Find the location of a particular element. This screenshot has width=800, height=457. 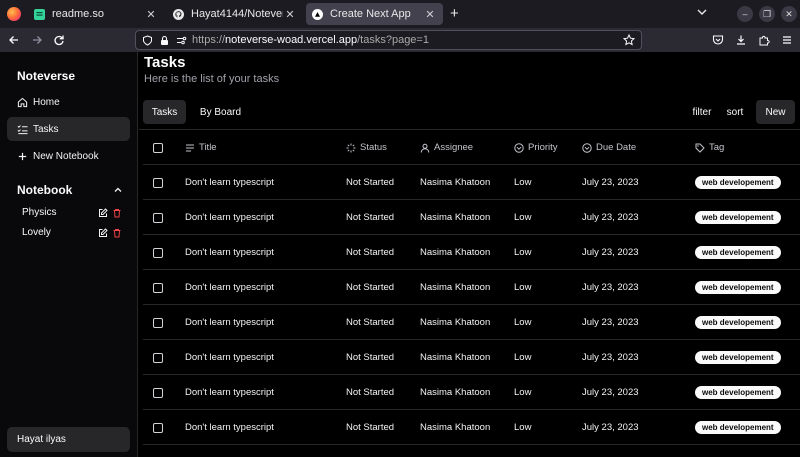

tab-label: By Board is located at coordinates (220, 112).